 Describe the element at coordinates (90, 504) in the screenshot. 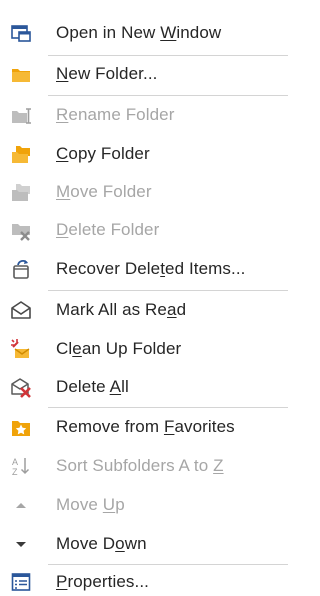

I see `menu-item-label: Move Up` at that location.